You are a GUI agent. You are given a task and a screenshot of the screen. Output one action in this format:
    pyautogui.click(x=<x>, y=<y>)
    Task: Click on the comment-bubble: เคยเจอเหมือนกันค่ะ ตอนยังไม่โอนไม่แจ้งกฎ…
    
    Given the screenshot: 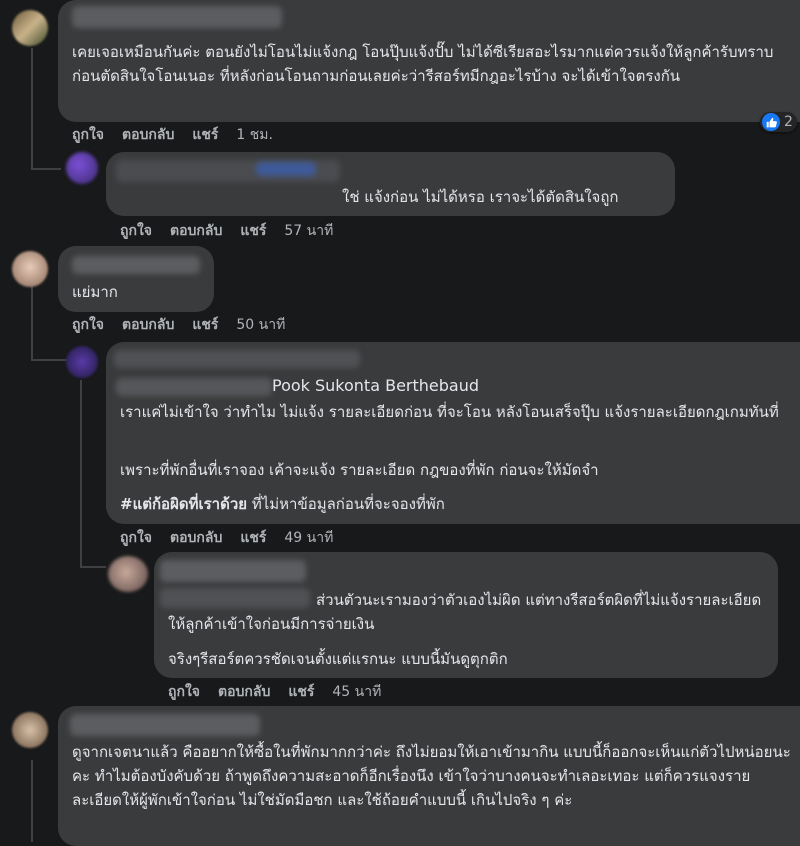 What is the action you would take?
    pyautogui.click(x=429, y=61)
    